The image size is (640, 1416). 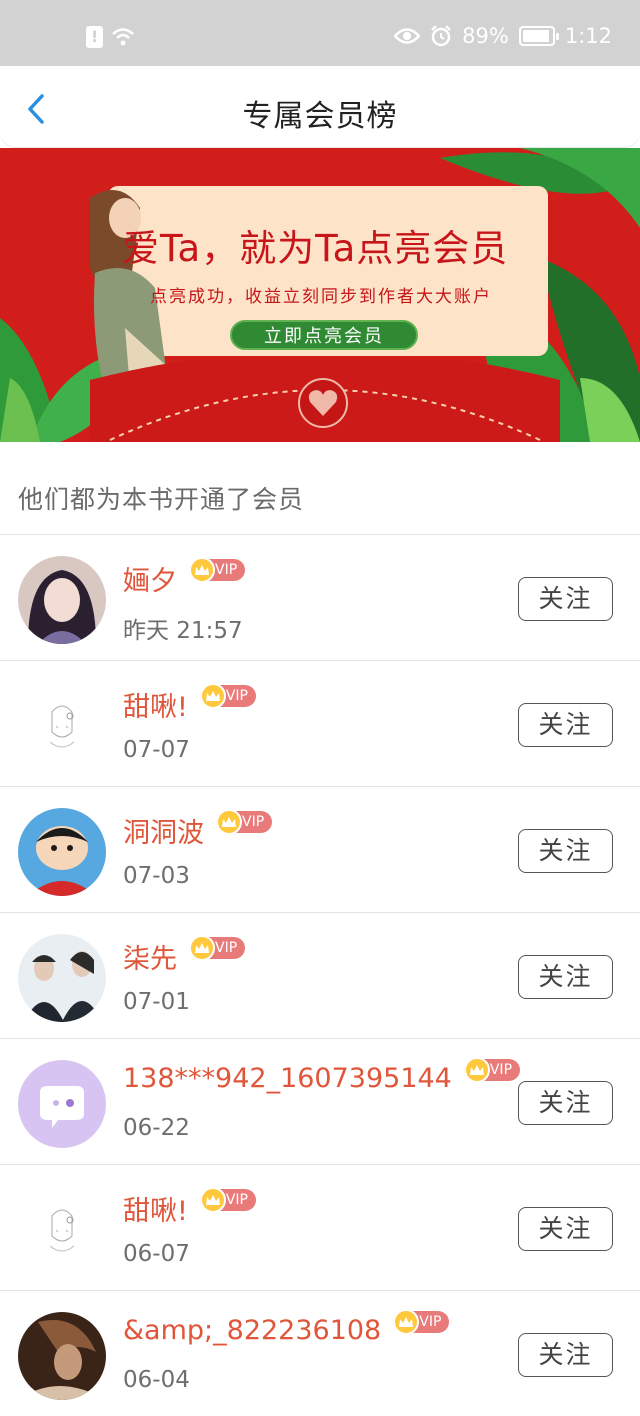 What do you see at coordinates (320, 1227) in the screenshot?
I see `list-item: 甜啾! VIP 06-07 关注` at bounding box center [320, 1227].